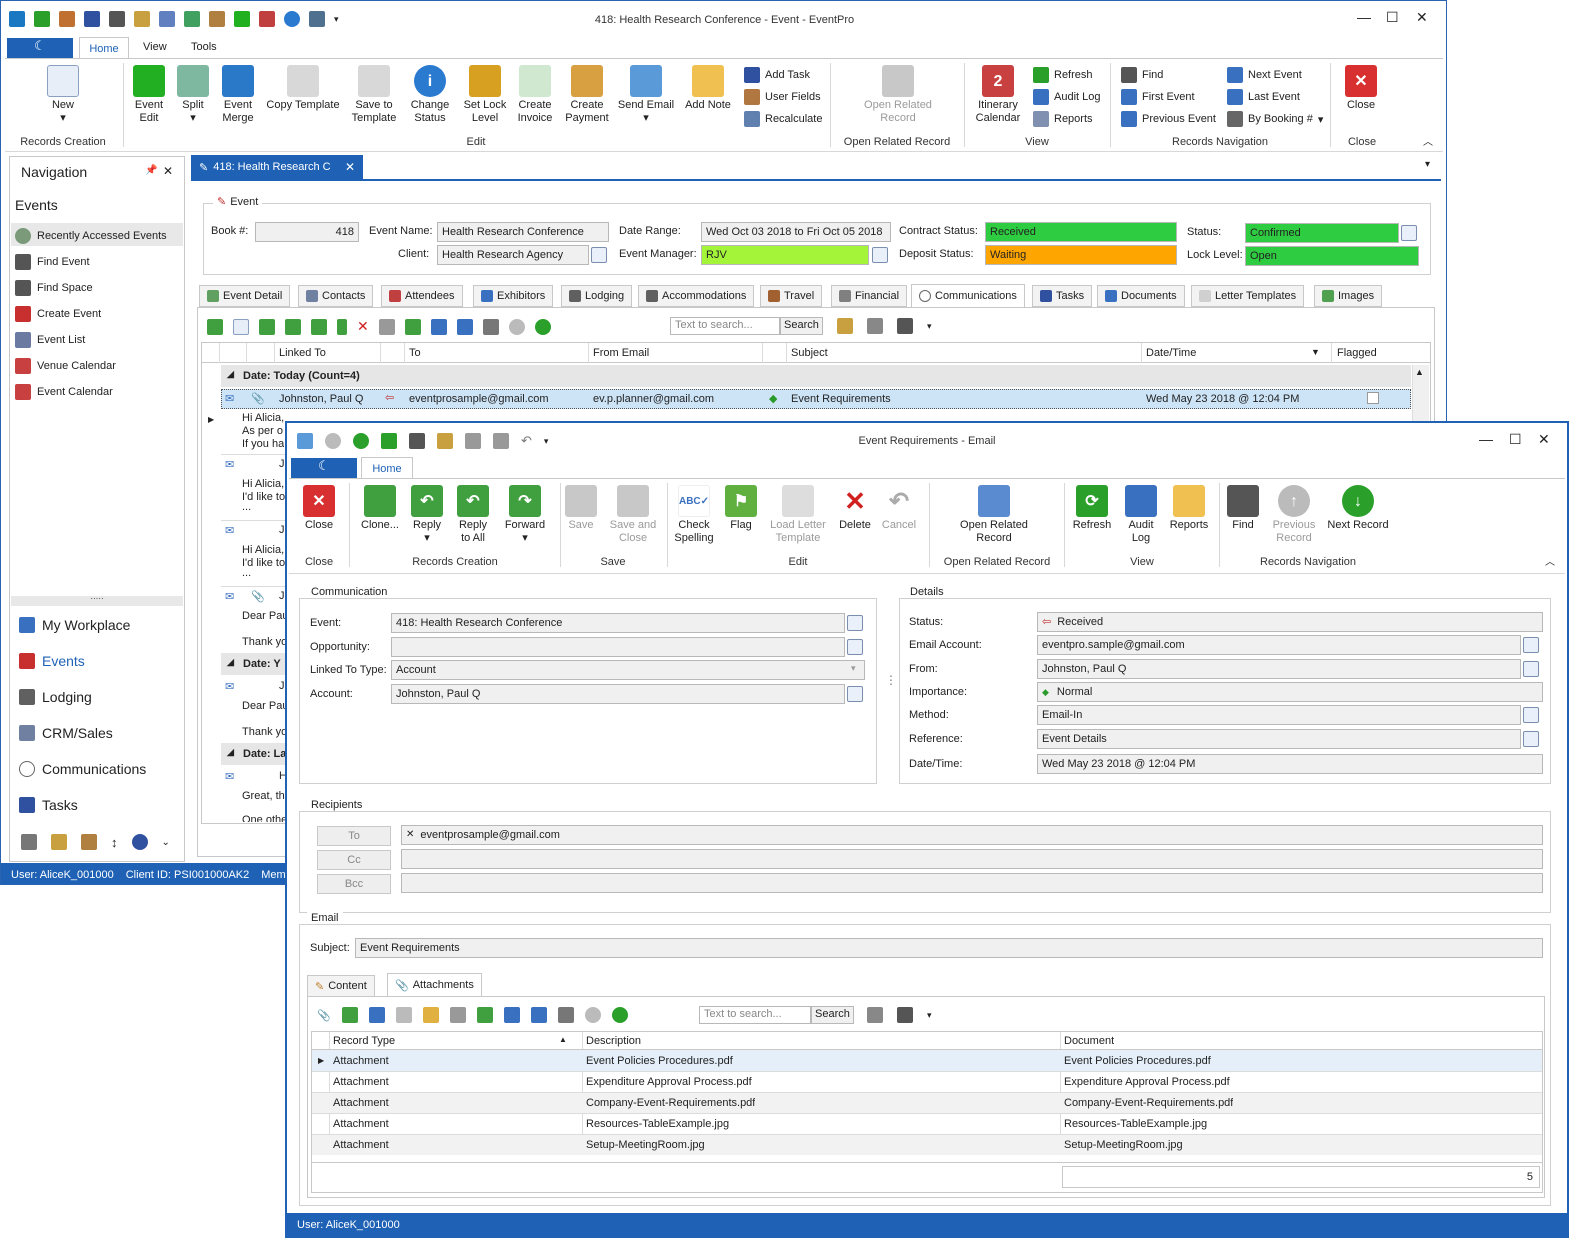  What do you see at coordinates (1315, 352) in the screenshot?
I see `sort-dropdown-icon: ▼` at bounding box center [1315, 352].